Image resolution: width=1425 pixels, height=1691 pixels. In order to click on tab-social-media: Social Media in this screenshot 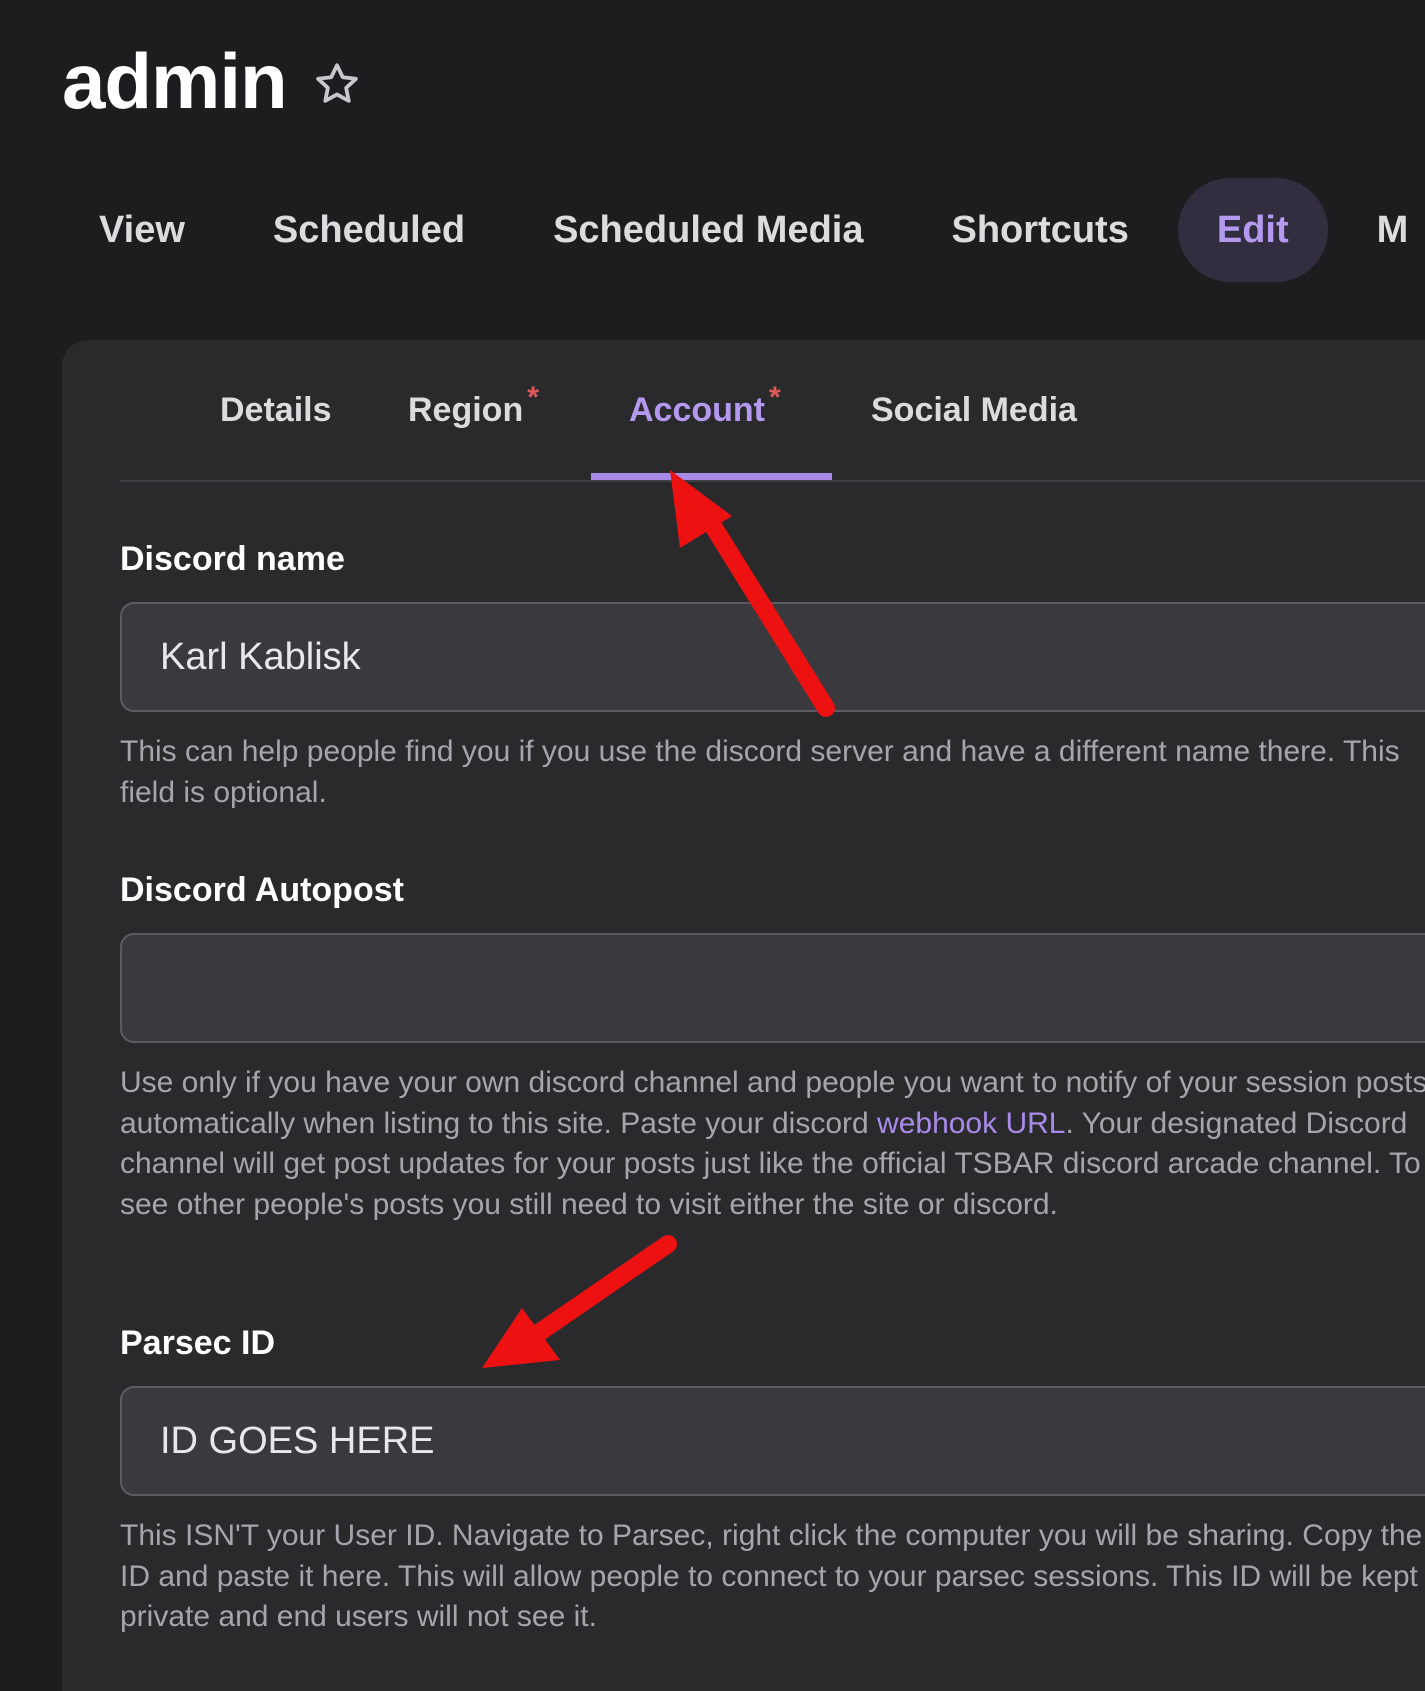, I will do `click(974, 410)`.